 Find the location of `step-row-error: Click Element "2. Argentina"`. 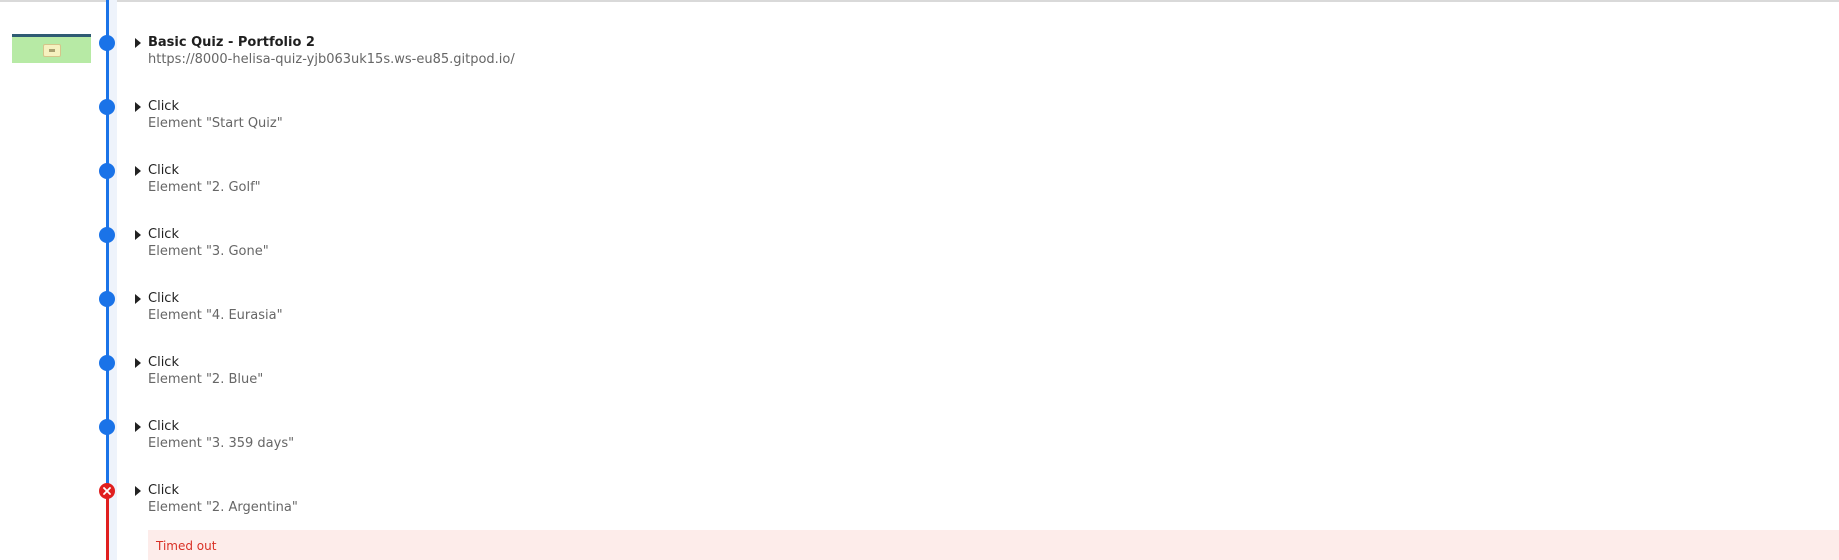

step-row-error: Click Element "2. Argentina" is located at coordinates (919, 507).